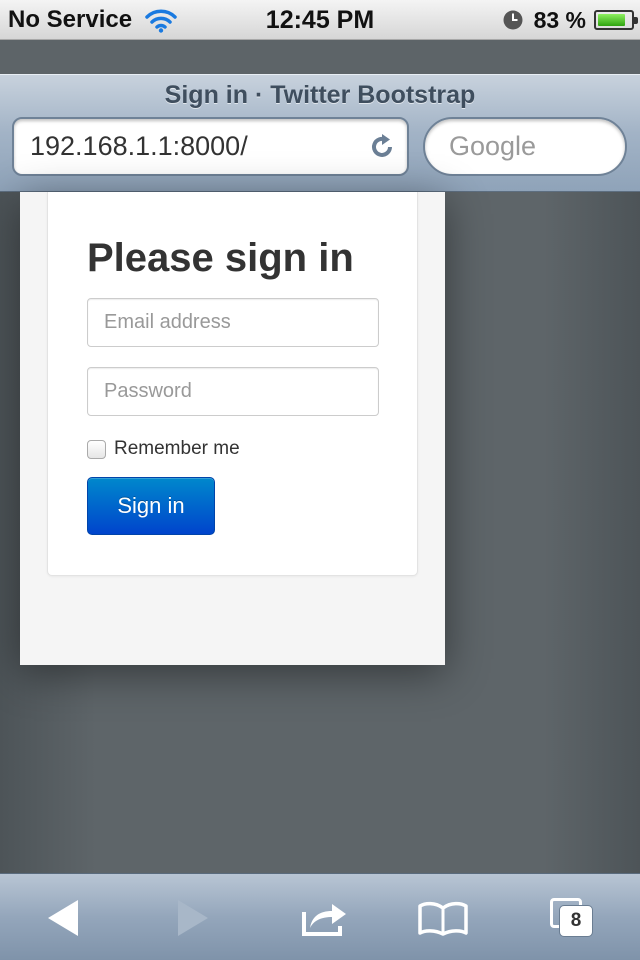 The image size is (640, 960). I want to click on forward-button, so click(192, 917).